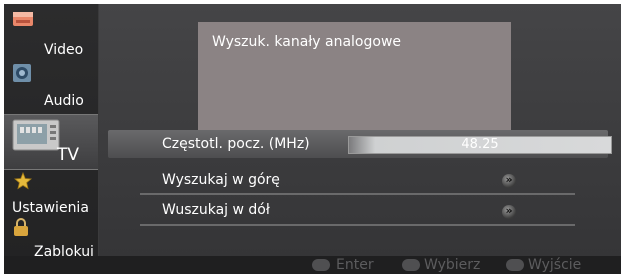  What do you see at coordinates (22, 75) in the screenshot?
I see `audio-icon` at bounding box center [22, 75].